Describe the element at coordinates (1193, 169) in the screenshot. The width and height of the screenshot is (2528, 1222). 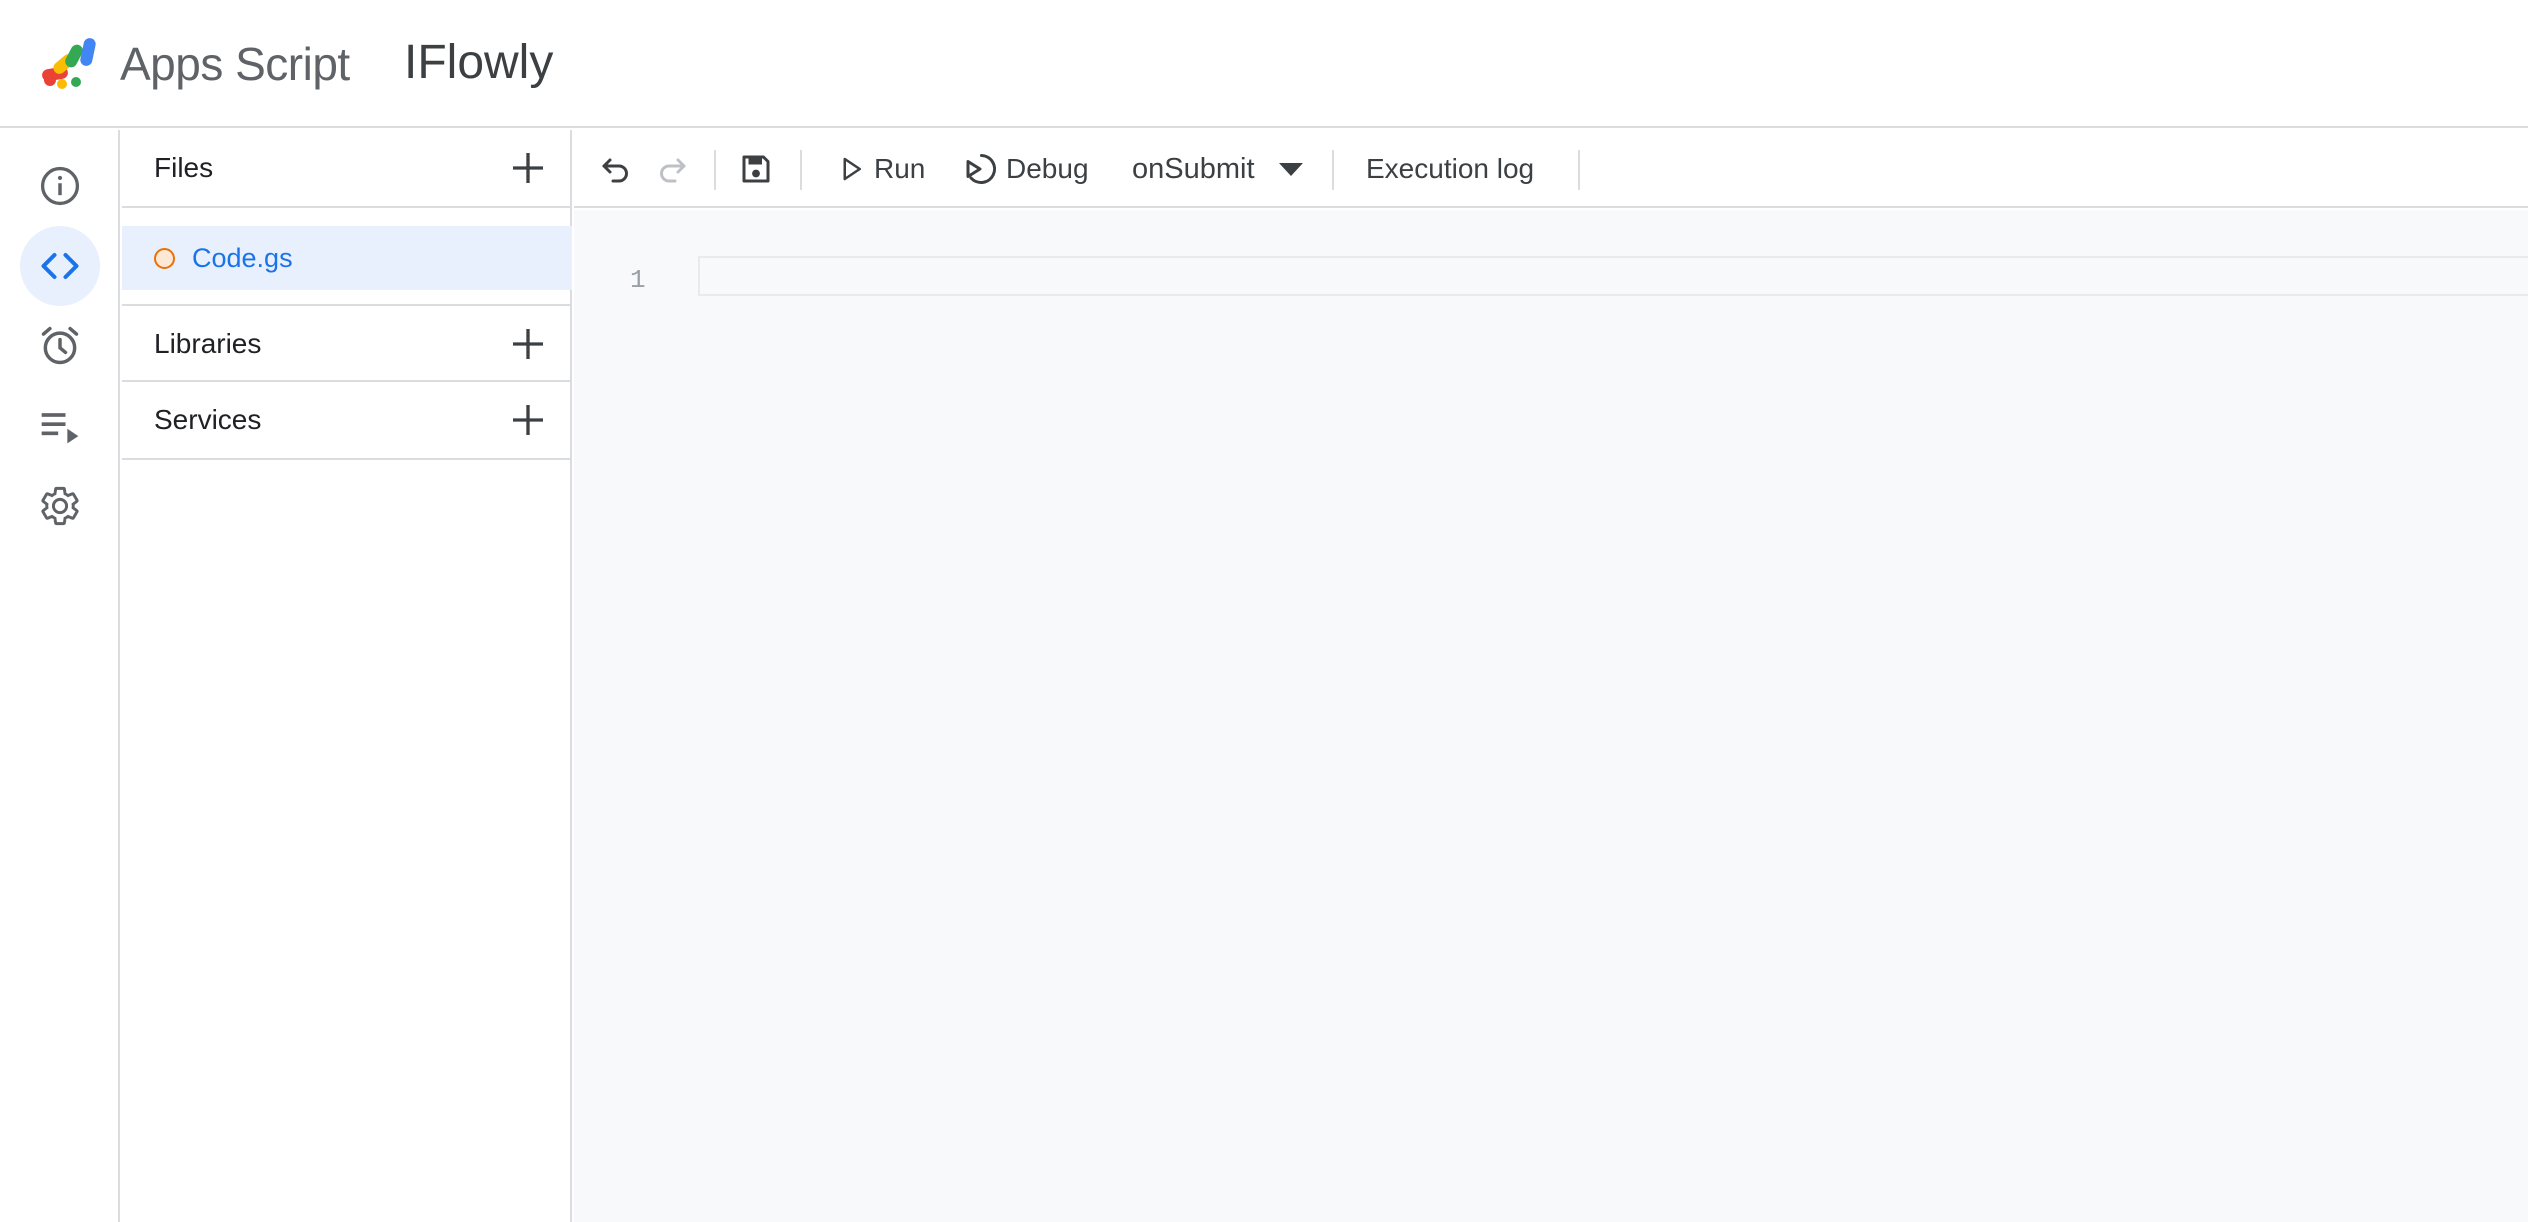
I see `selected-function-name: onSubmit` at that location.